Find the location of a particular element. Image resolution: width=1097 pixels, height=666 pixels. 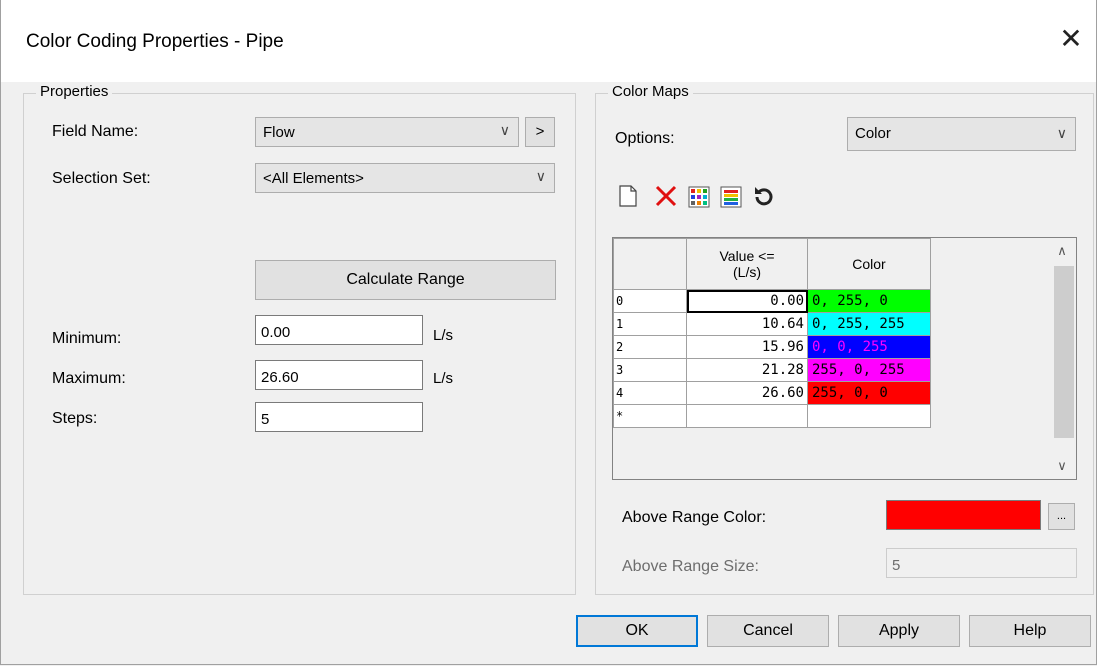

scroll-thumb is located at coordinates (1064, 352).